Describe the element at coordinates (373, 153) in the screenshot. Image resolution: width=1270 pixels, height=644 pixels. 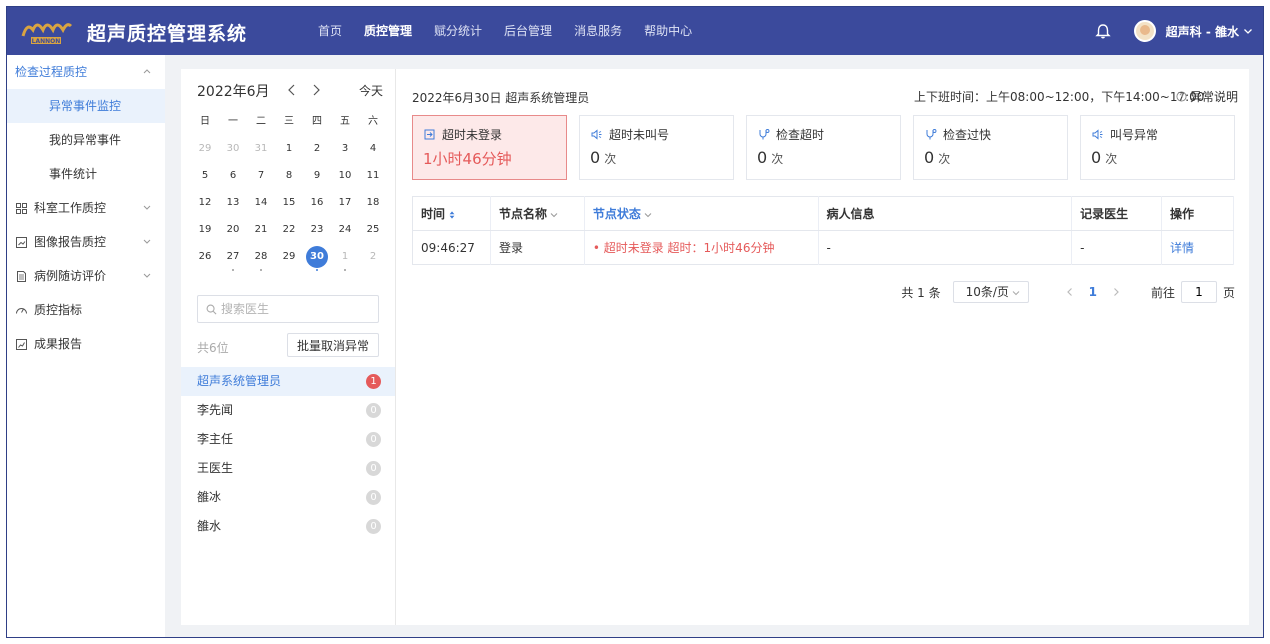
I see `calendar-day: 4` at that location.